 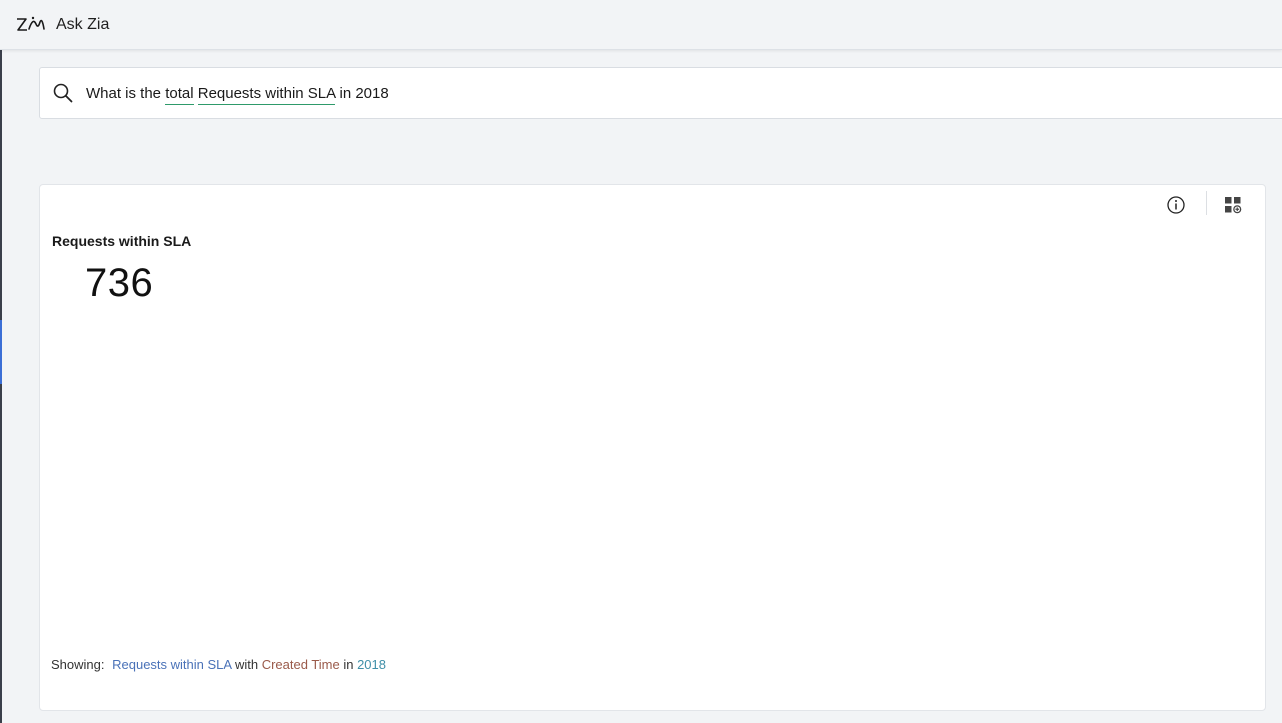 I want to click on zia-logo-icon, so click(x=31, y=23).